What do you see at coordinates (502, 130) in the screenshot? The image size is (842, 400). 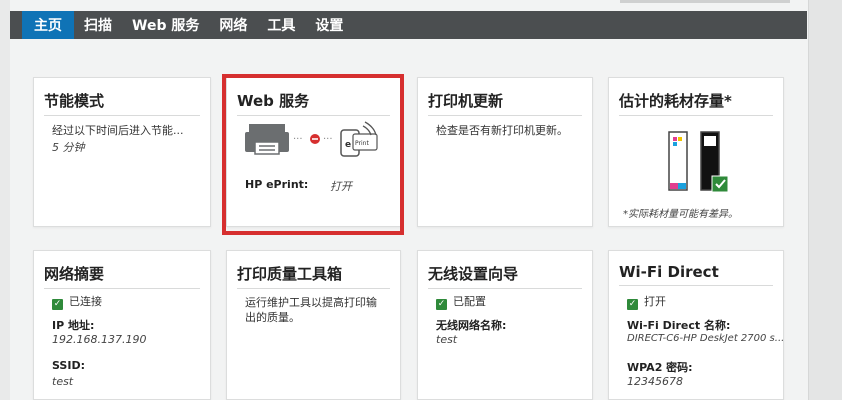 I see `update-description: 检查是否有新打印机更新。` at bounding box center [502, 130].